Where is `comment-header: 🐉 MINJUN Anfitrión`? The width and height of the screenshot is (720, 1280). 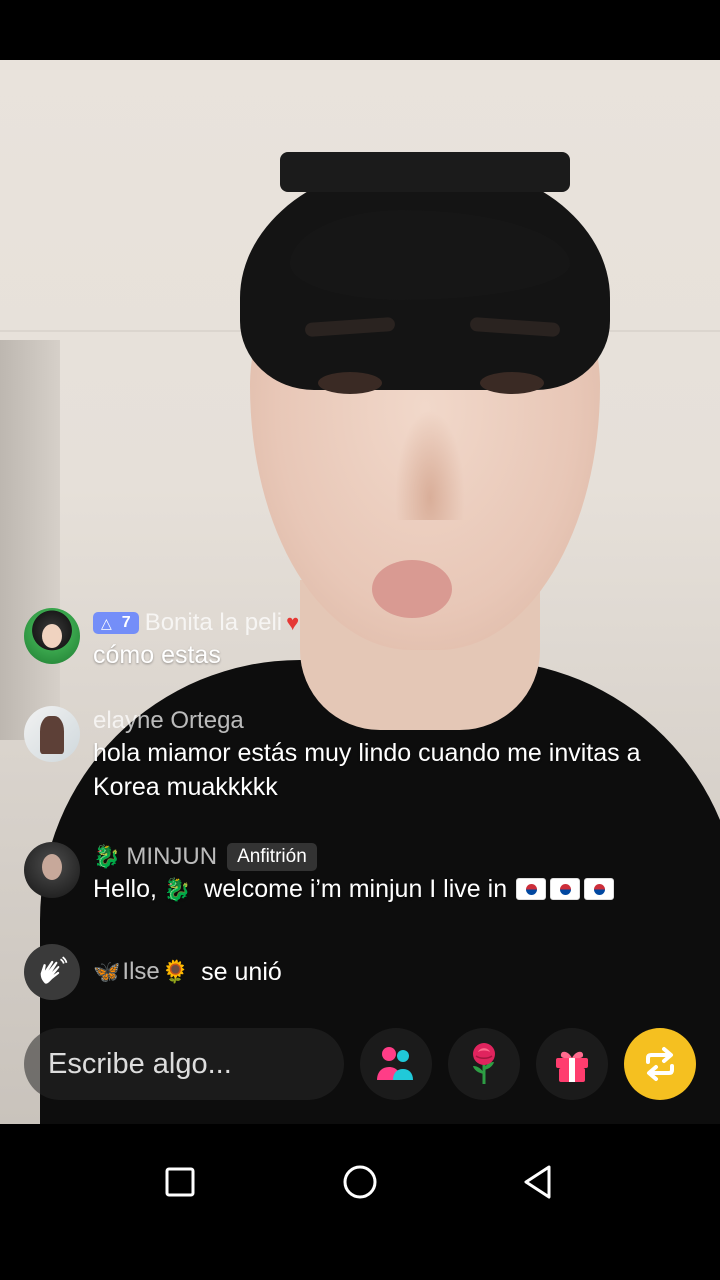
comment-header: 🐉 MINJUN Anfitrión is located at coordinates (354, 857).